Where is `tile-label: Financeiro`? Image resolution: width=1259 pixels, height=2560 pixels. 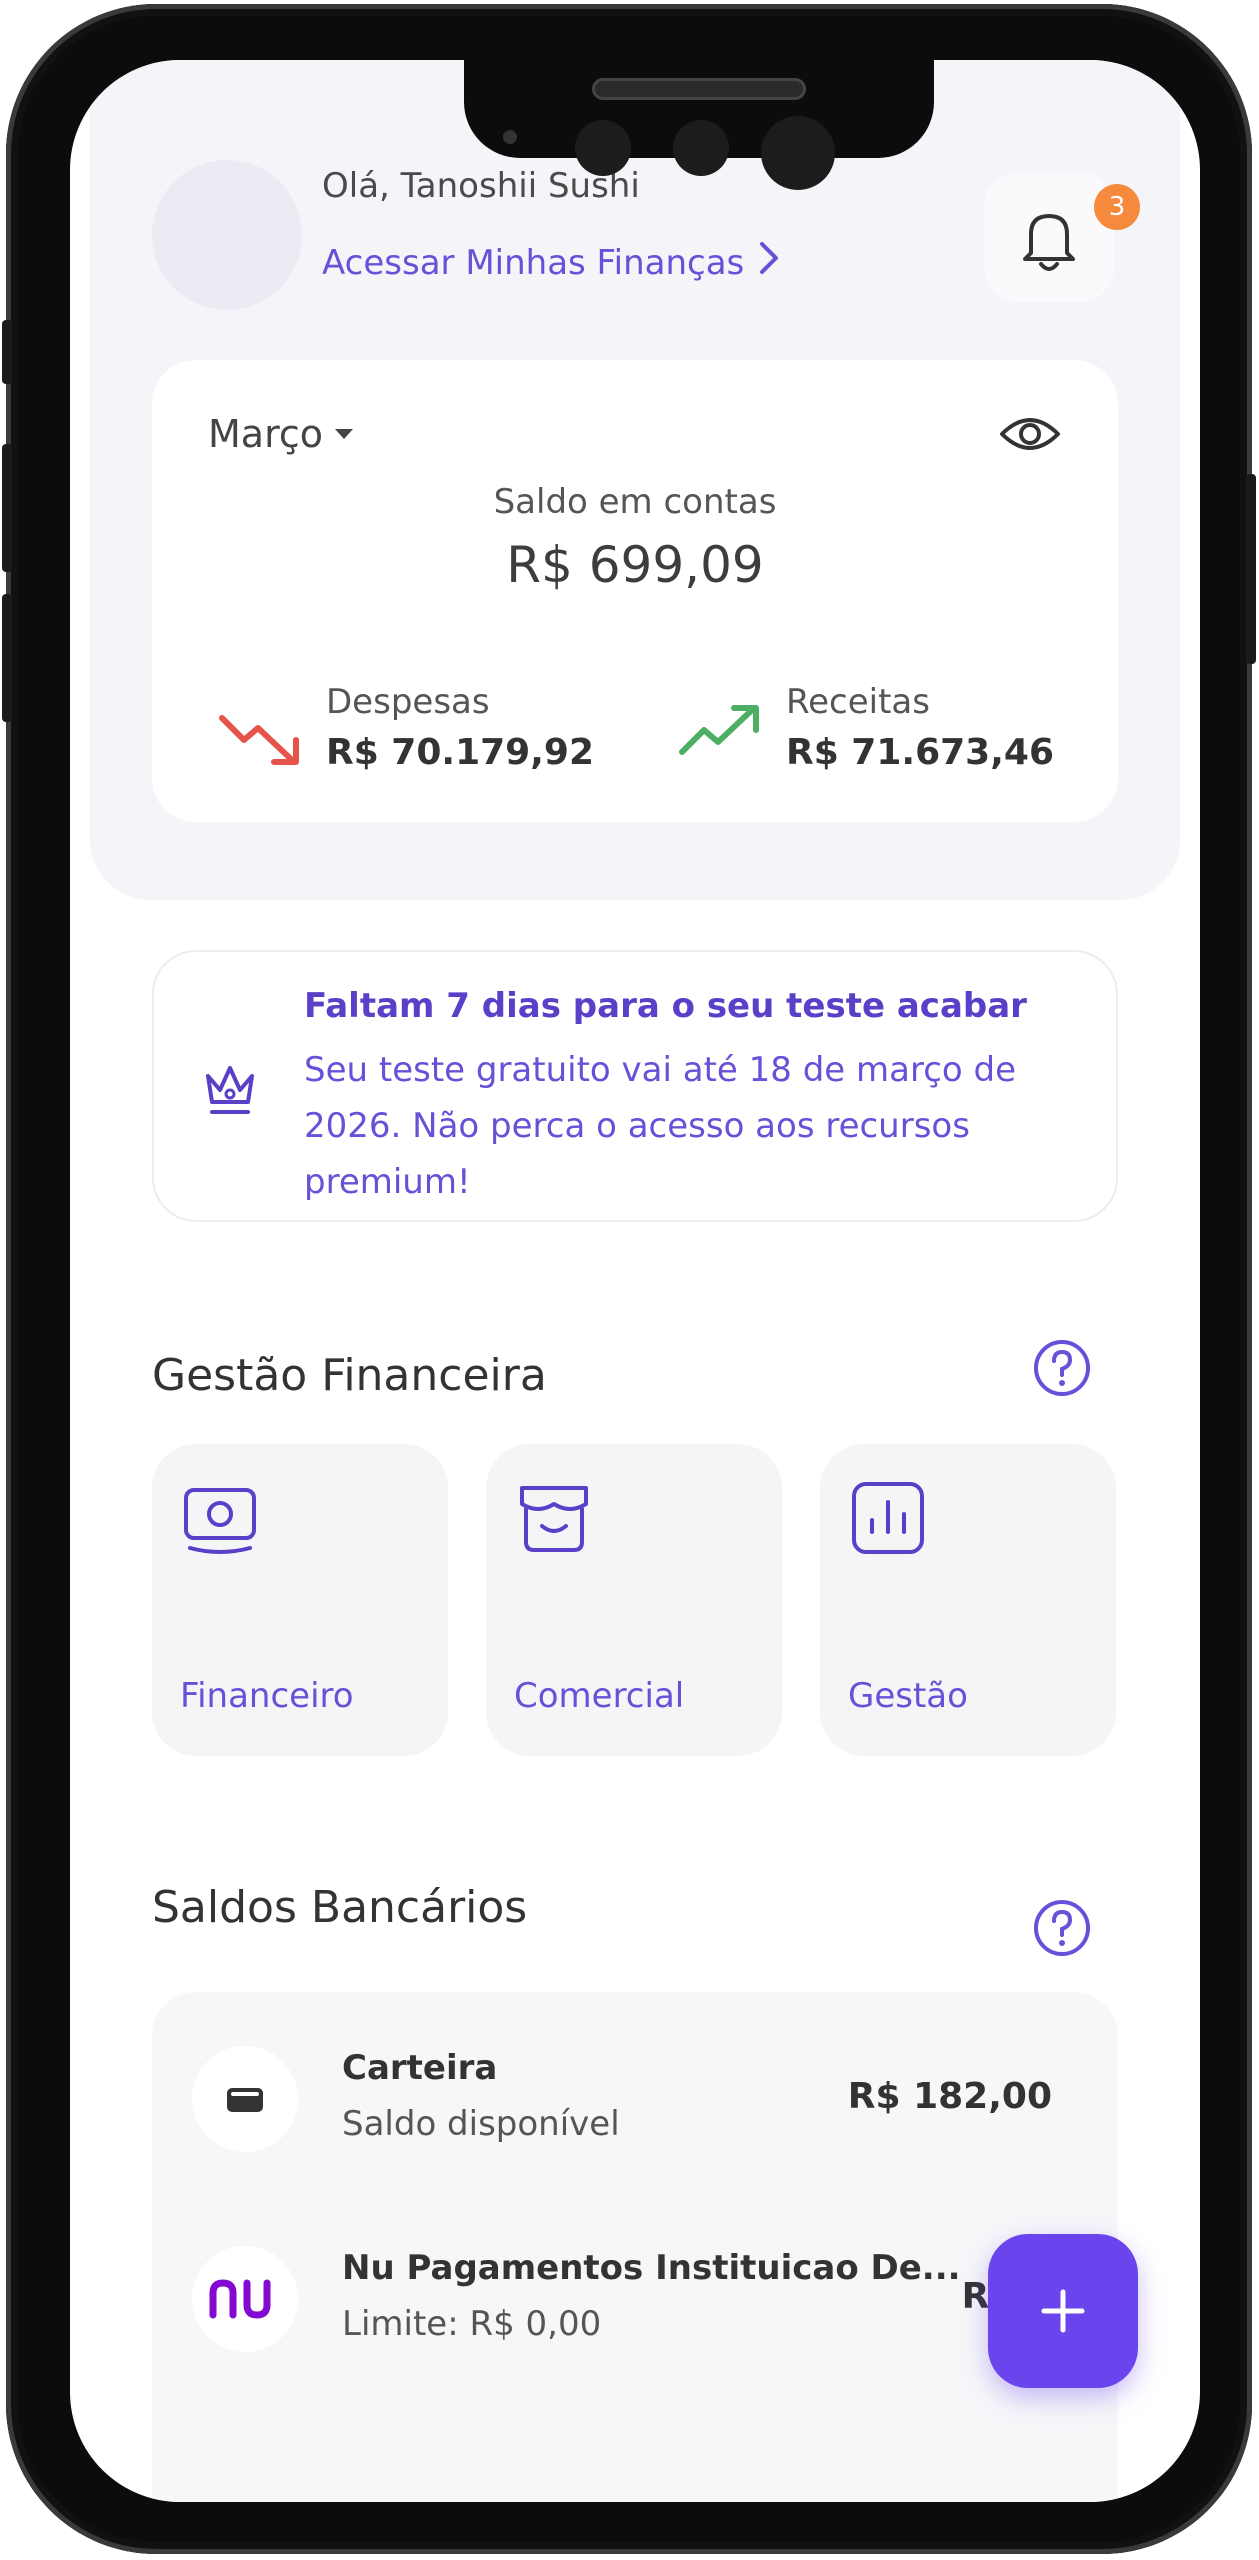
tile-label: Financeiro is located at coordinates (267, 1696).